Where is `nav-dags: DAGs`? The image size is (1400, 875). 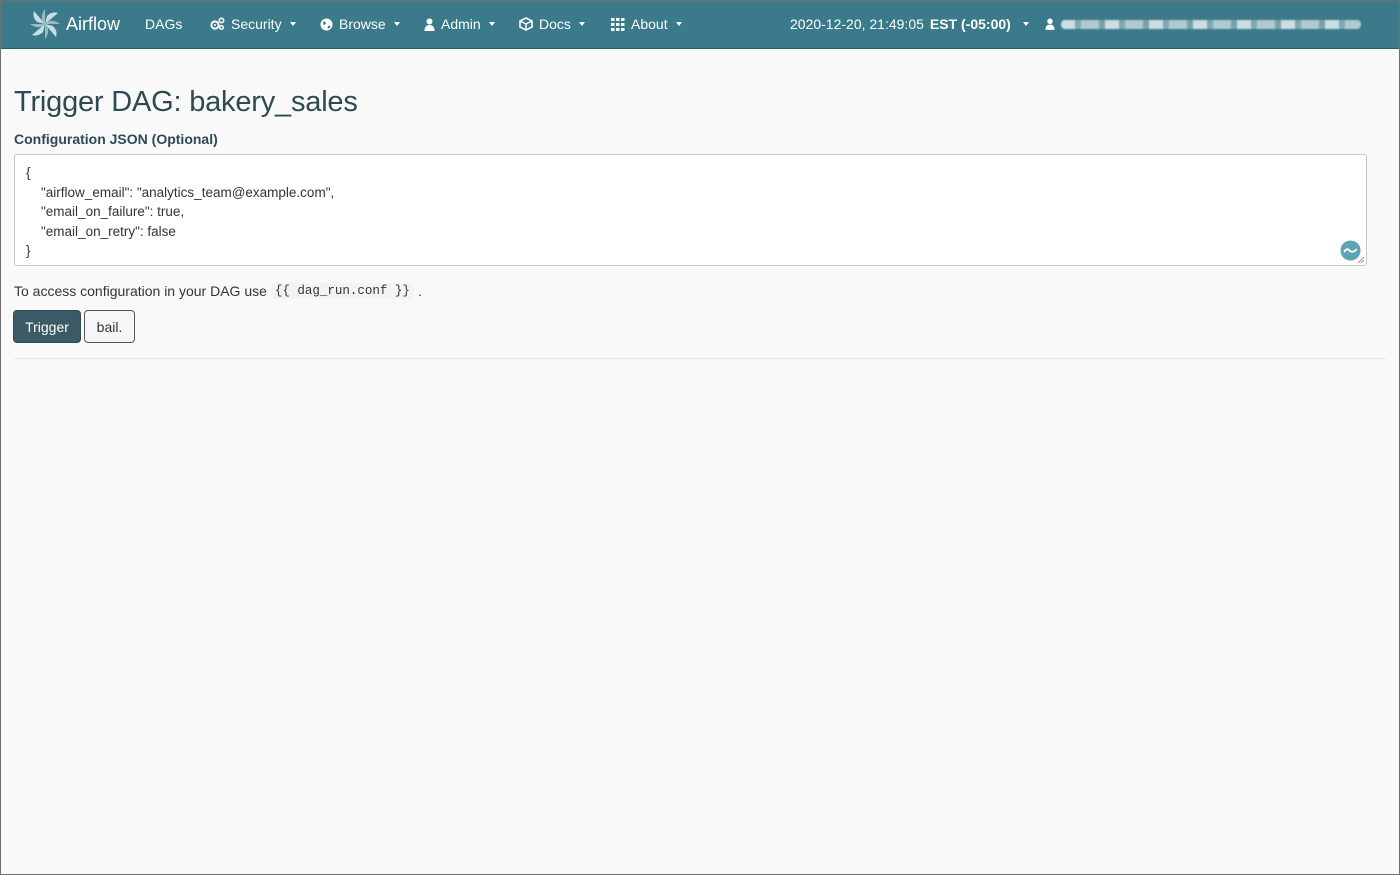
nav-dags: DAGs is located at coordinates (163, 24).